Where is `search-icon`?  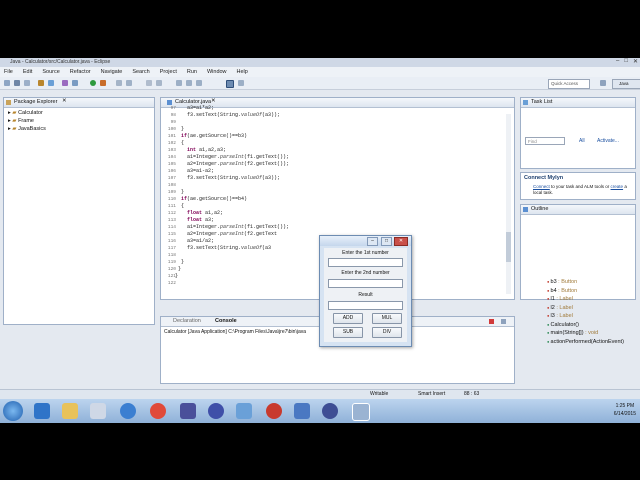 search-icon is located at coordinates (129, 83).